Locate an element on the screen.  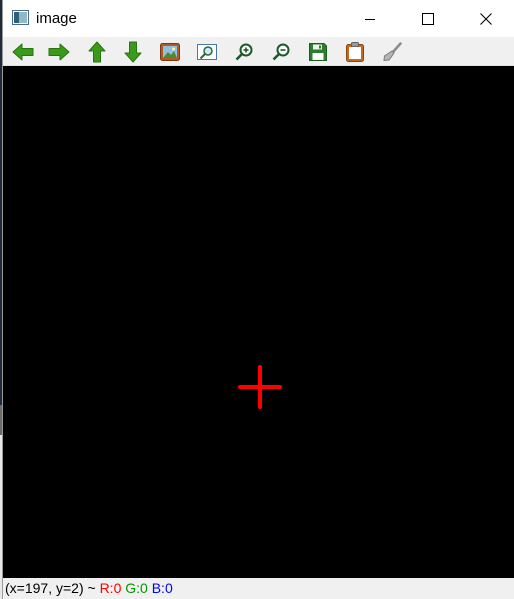
pan-left-button is located at coordinates (23, 52).